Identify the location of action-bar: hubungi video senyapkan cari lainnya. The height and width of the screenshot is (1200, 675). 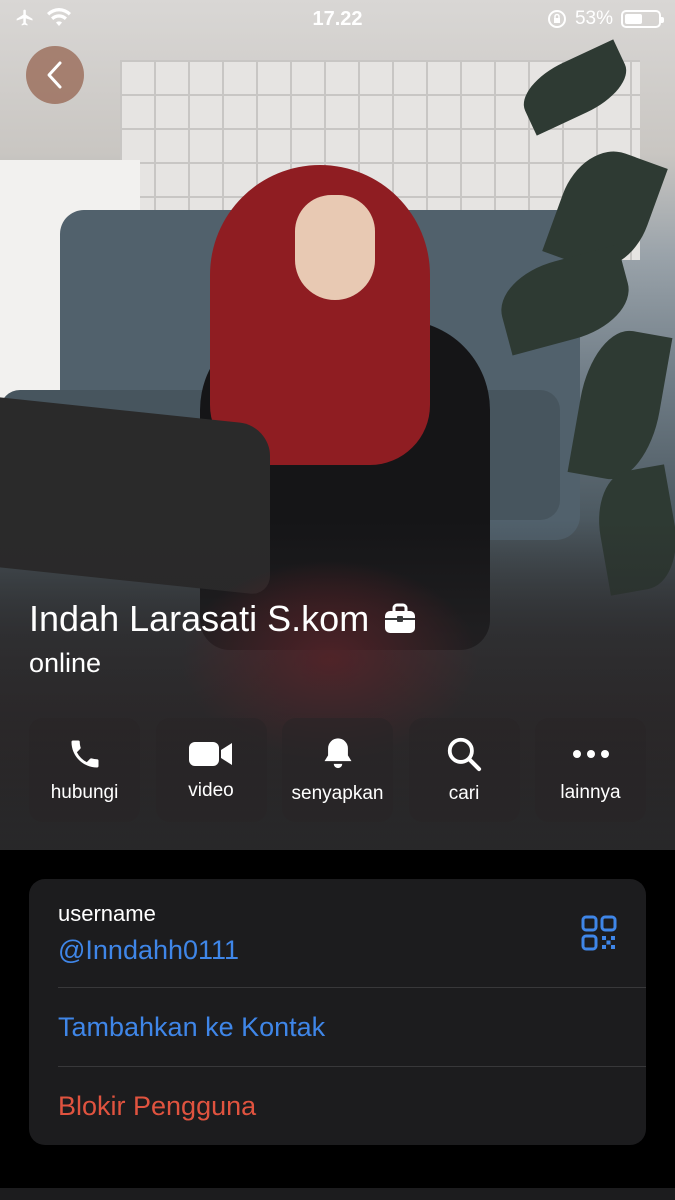
(337, 770).